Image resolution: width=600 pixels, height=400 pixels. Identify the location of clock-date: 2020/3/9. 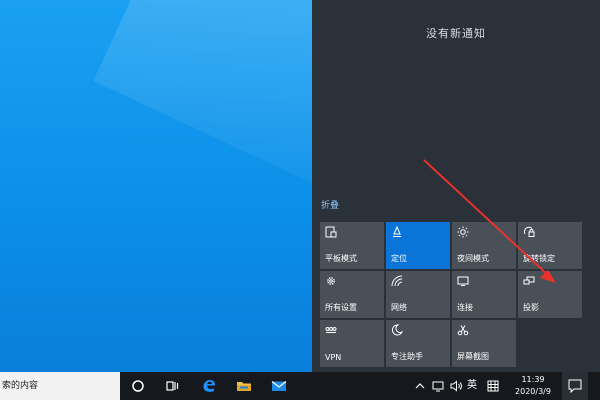
(533, 391).